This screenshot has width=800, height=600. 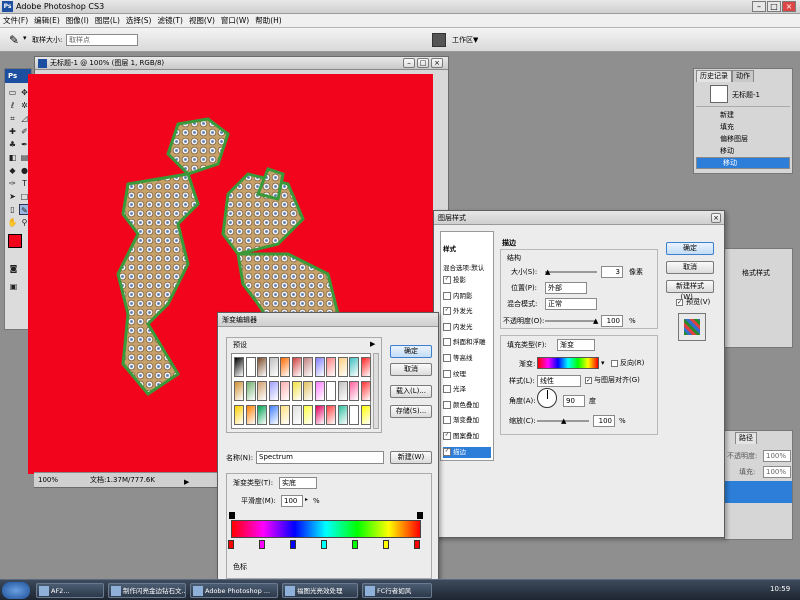 What do you see at coordinates (372, 344) in the screenshot?
I see `presets-menu-icon: ▶` at bounding box center [372, 344].